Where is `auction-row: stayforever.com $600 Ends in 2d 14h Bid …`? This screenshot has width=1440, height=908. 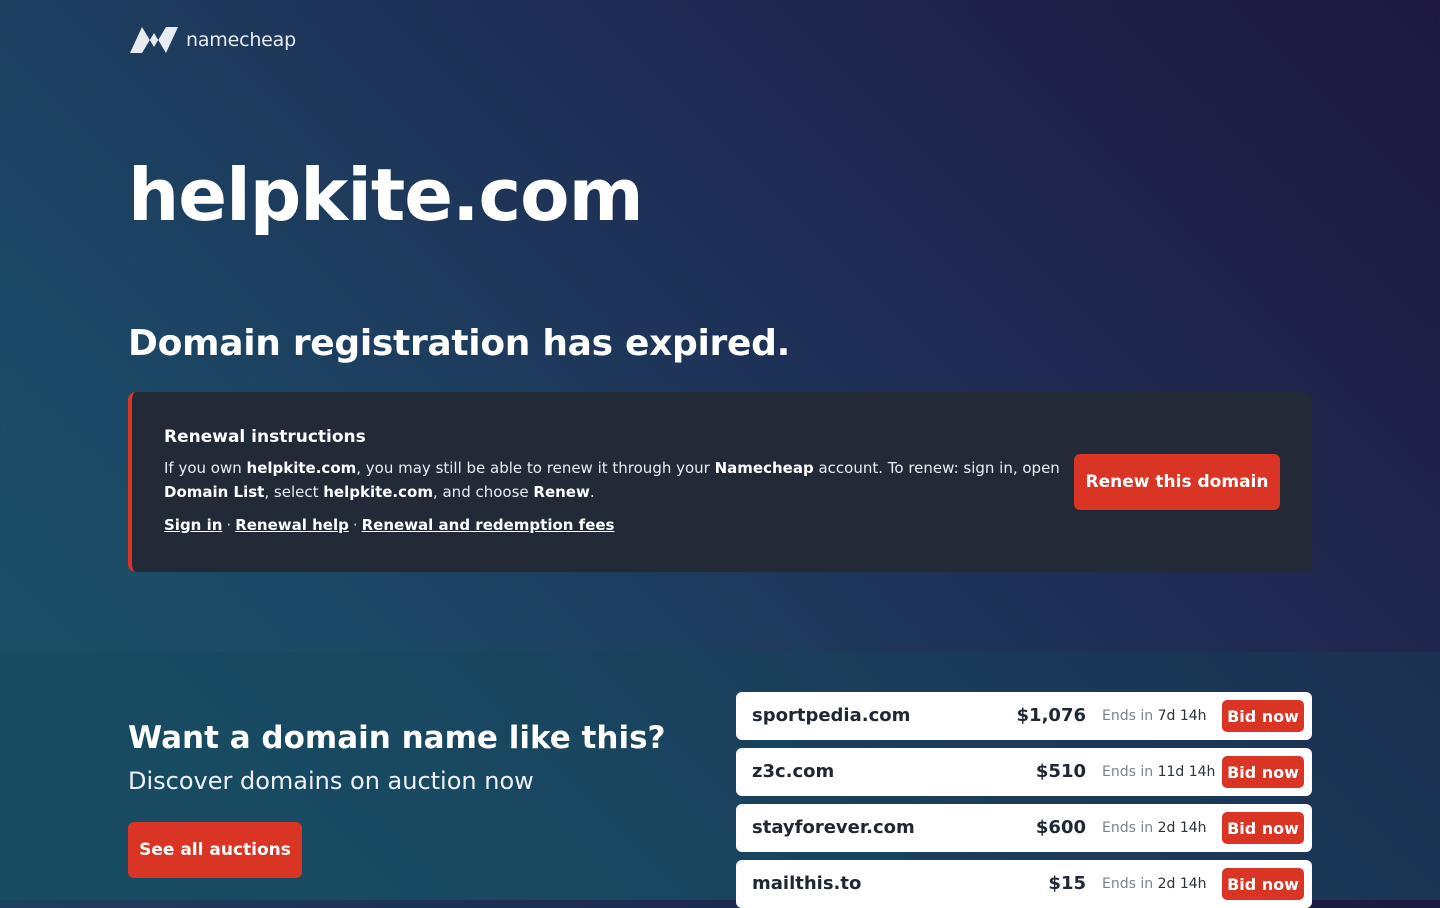 auction-row: stayforever.com $600 Ends in 2d 14h Bid … is located at coordinates (1024, 828).